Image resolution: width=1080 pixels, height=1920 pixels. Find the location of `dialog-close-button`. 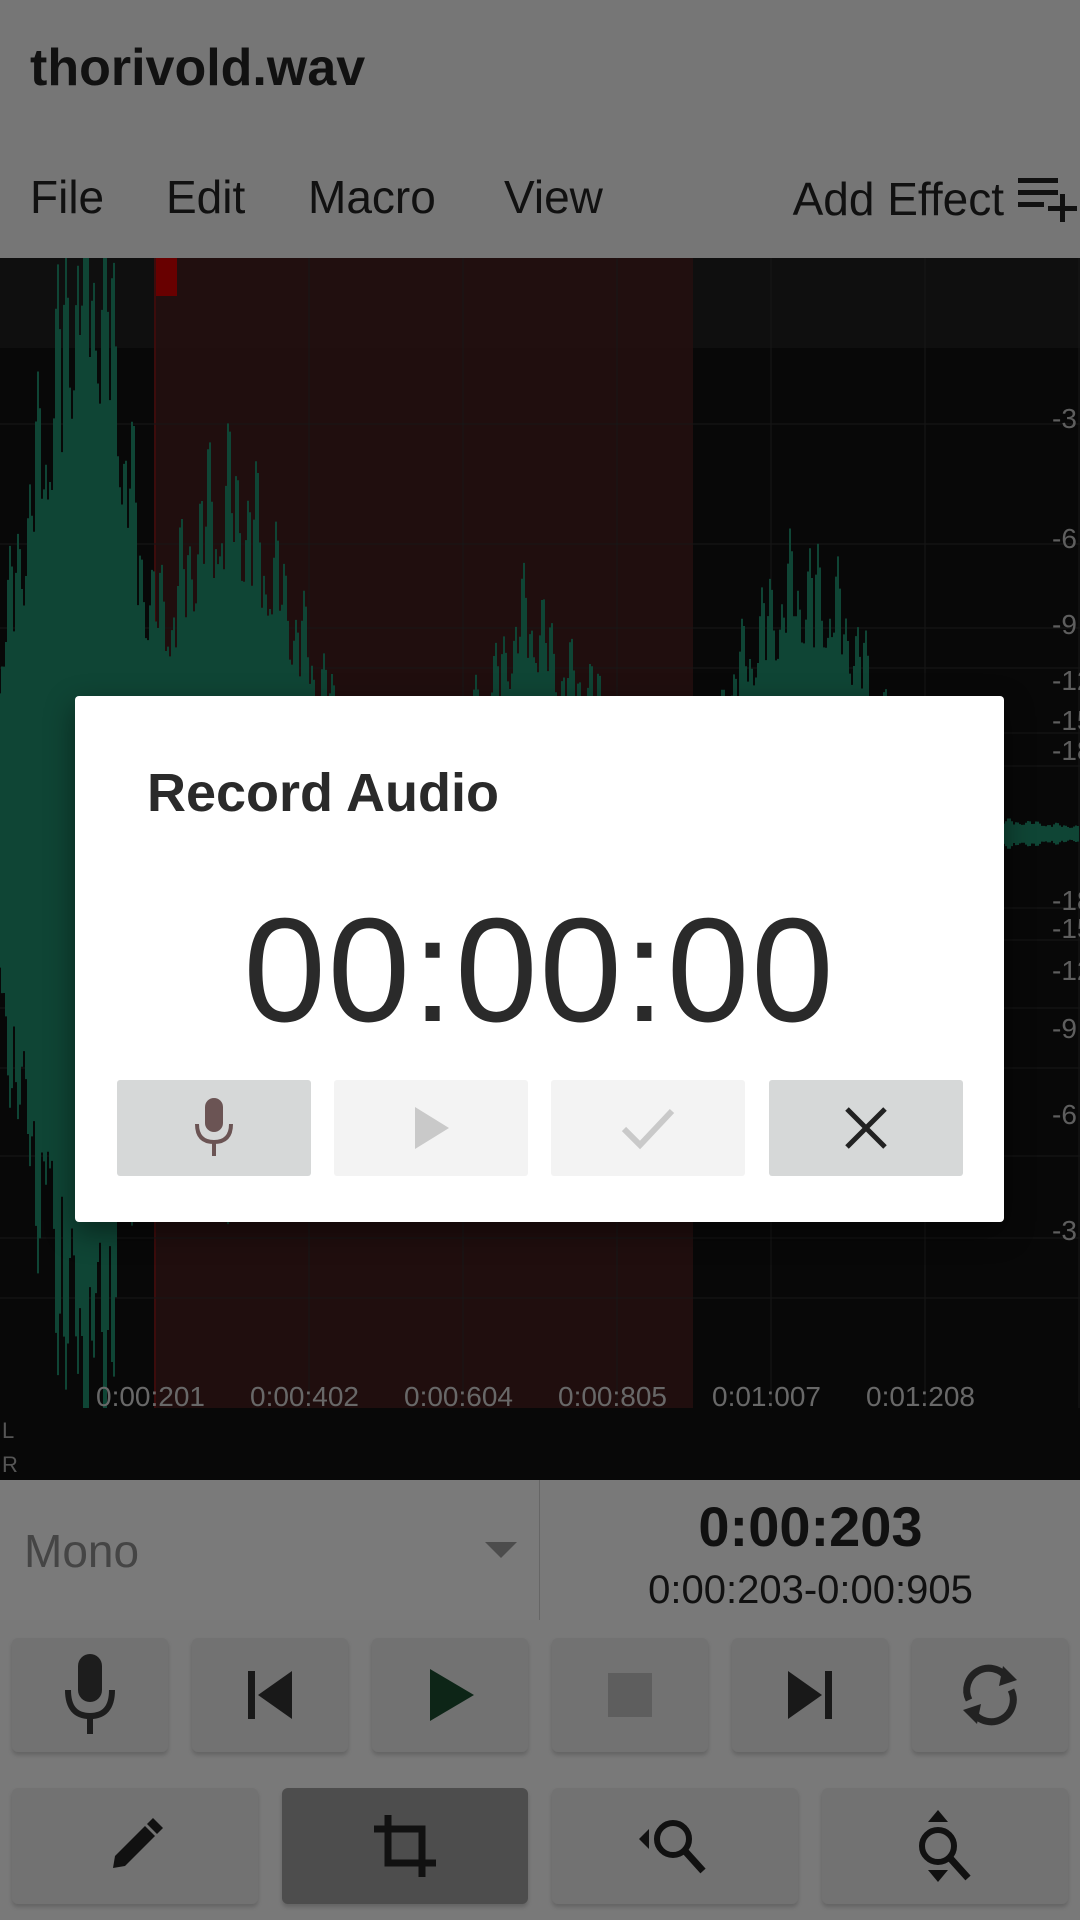

dialog-close-button is located at coordinates (866, 1128).